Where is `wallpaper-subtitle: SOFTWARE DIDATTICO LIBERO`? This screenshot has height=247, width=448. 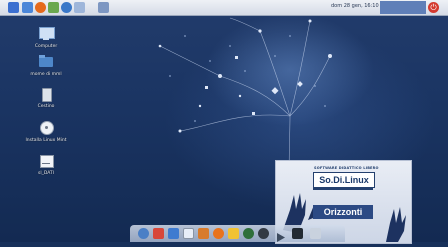
wallpaper-subtitle: SOFTWARE DIDATTICO LIBERO is located at coordinates (346, 168).